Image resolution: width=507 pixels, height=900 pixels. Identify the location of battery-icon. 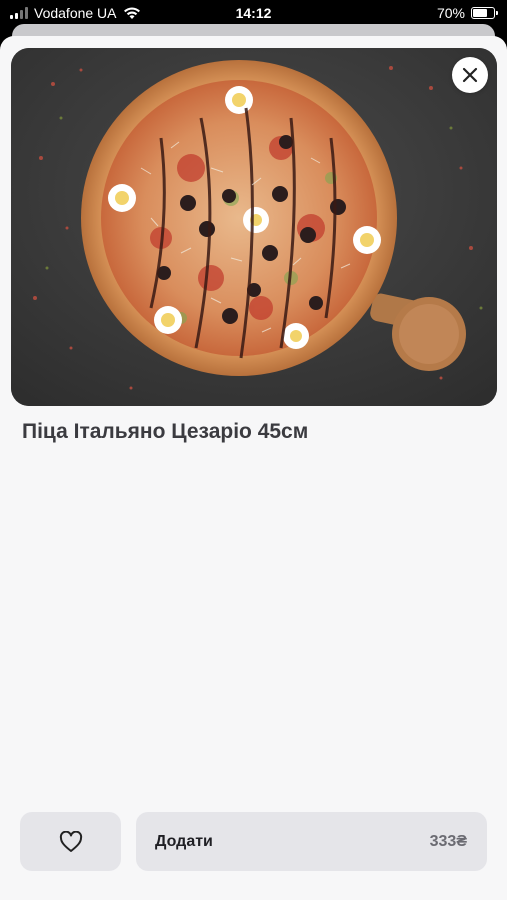
(484, 13).